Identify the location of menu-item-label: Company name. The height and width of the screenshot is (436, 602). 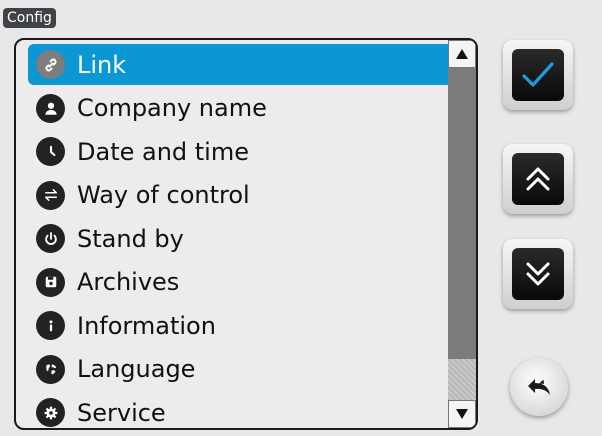
(172, 108).